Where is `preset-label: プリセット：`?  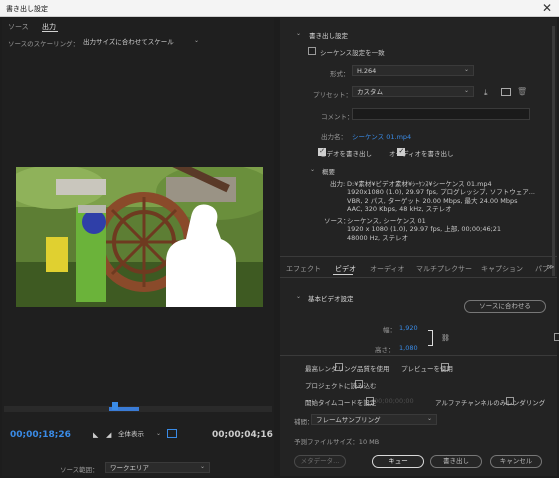
preset-label: プリセット： is located at coordinates (332, 95).